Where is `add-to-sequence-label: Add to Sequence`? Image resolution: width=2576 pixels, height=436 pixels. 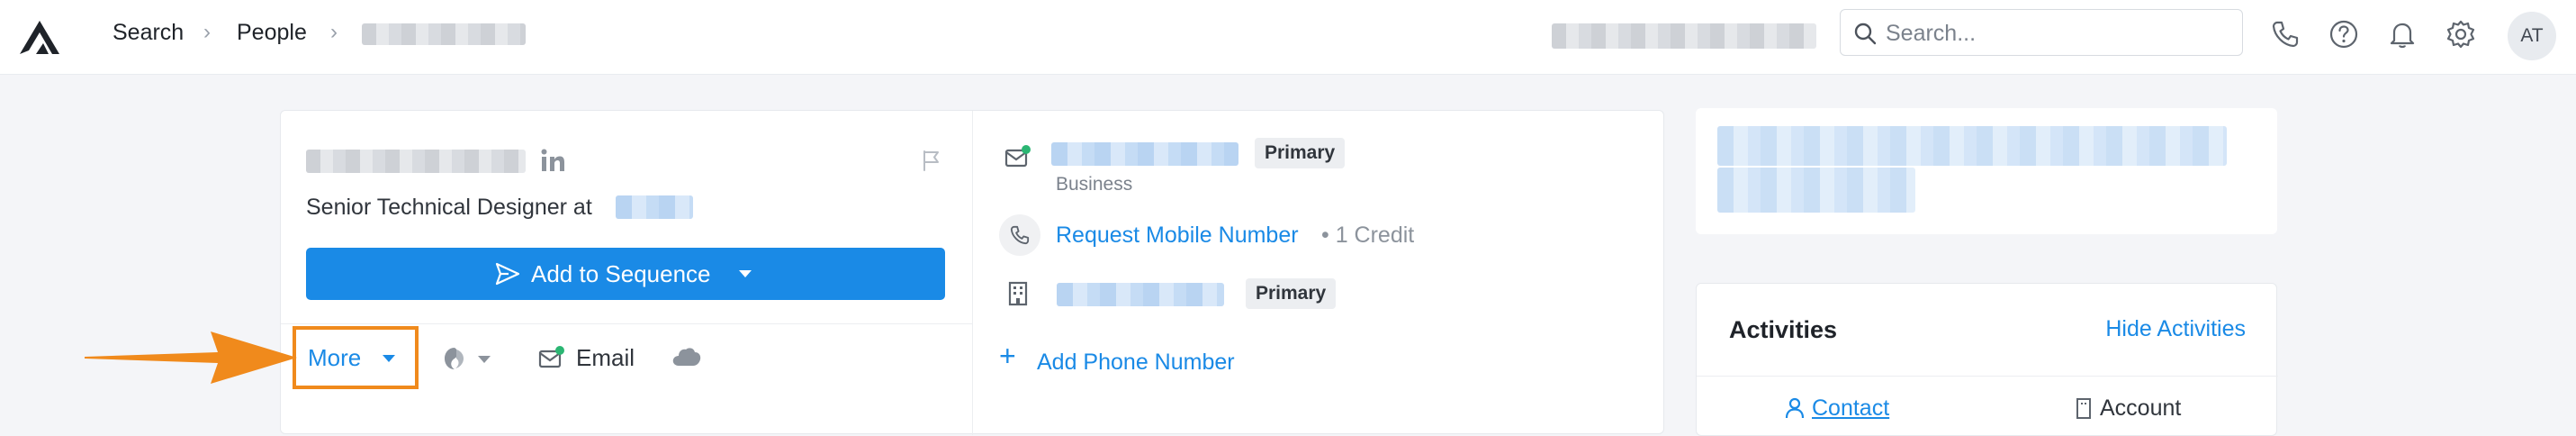 add-to-sequence-label: Add to Sequence is located at coordinates (621, 273).